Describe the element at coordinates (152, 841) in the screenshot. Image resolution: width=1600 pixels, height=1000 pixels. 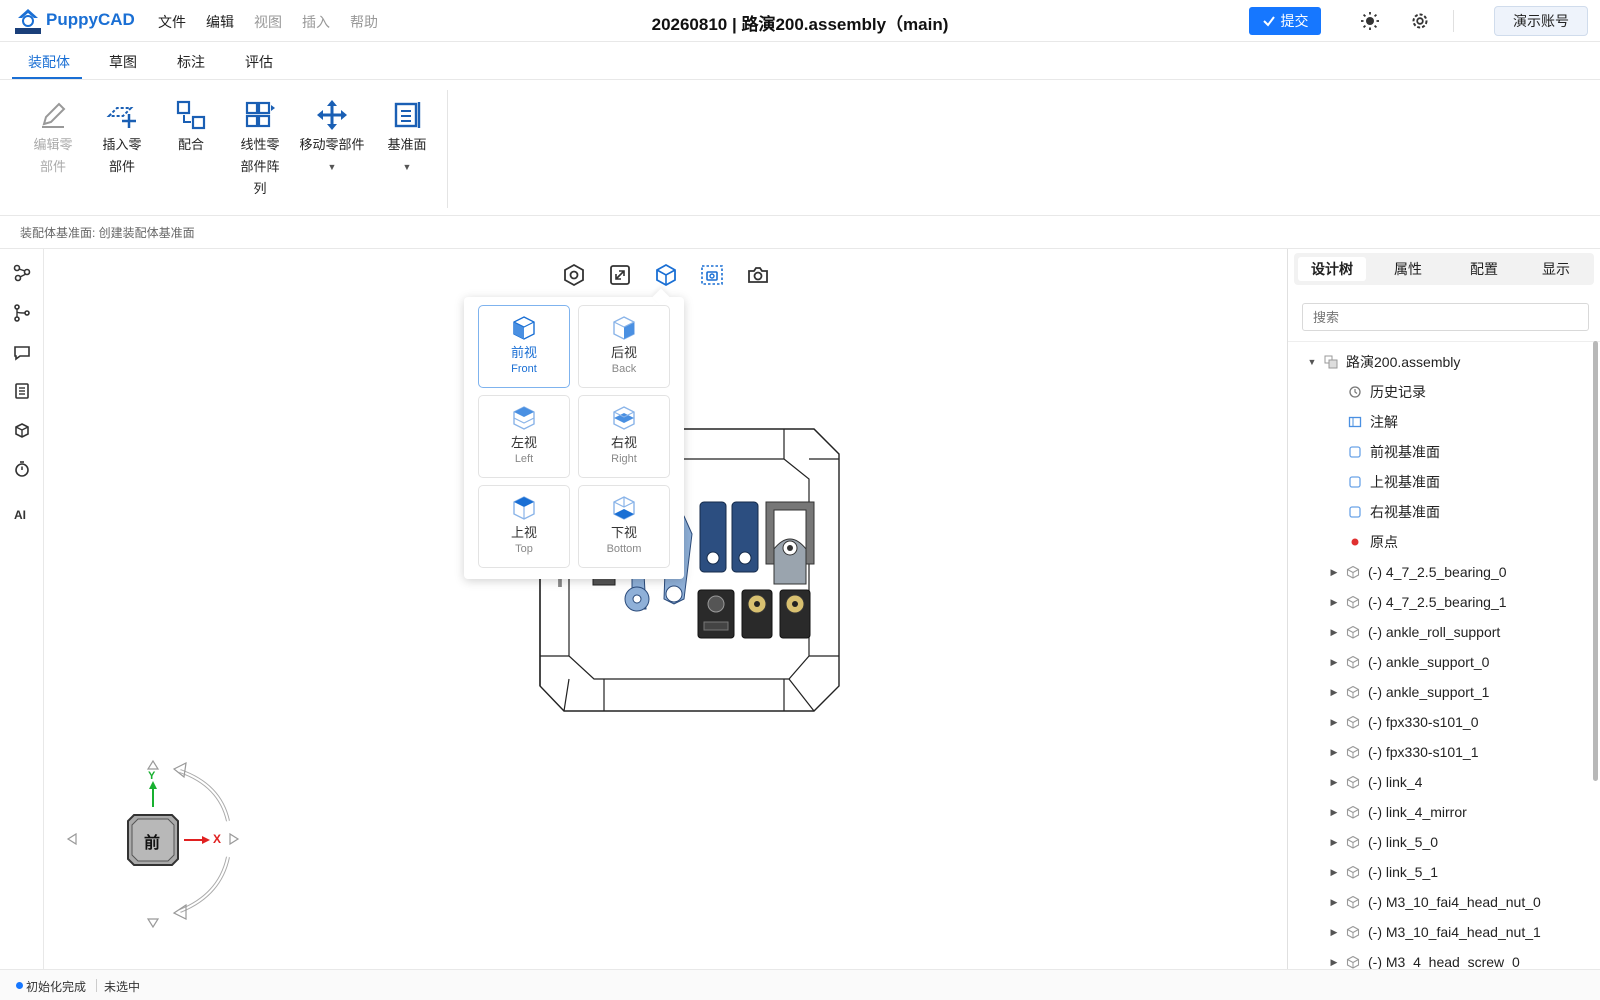
I see `view-cube-face-label: 前` at that location.